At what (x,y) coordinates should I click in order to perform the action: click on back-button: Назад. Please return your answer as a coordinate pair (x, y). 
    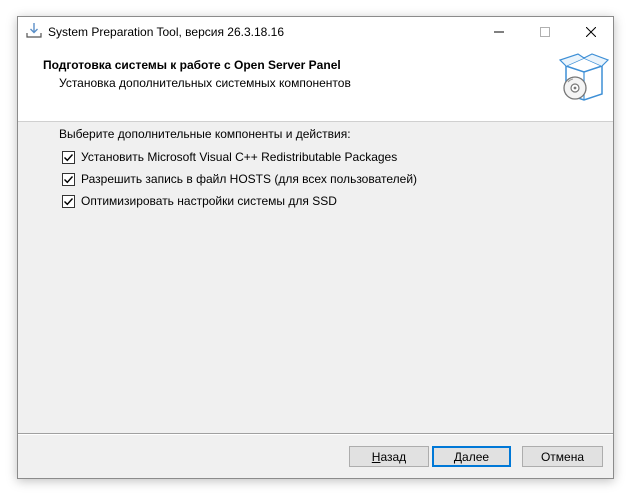
    Looking at the image, I should click on (389, 456).